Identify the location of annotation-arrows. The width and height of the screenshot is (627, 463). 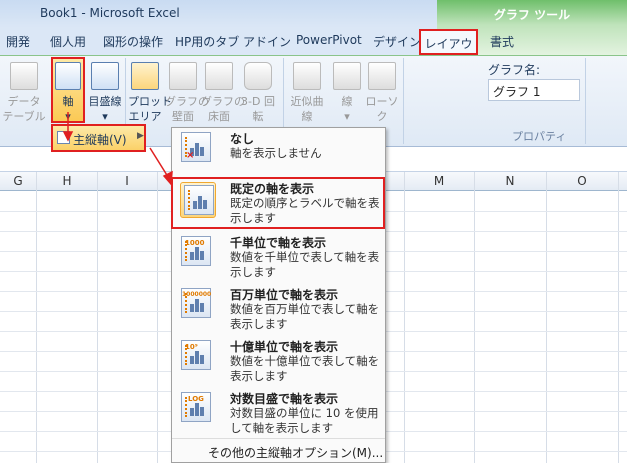
(117, 149).